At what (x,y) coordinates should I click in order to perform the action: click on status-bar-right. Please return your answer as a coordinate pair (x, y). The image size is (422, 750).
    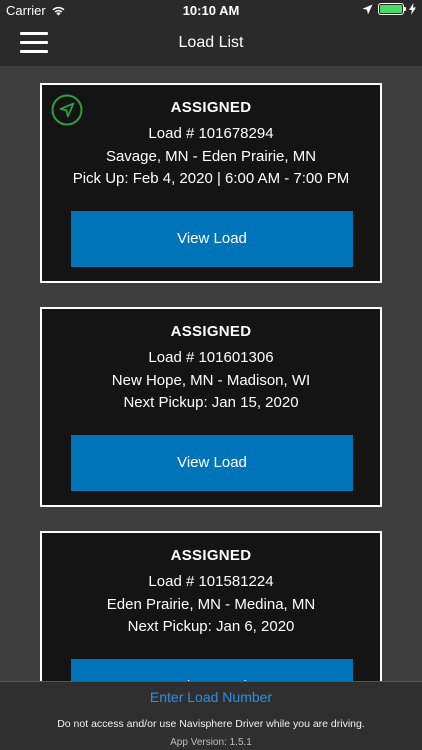
    Looking at the image, I should click on (389, 9).